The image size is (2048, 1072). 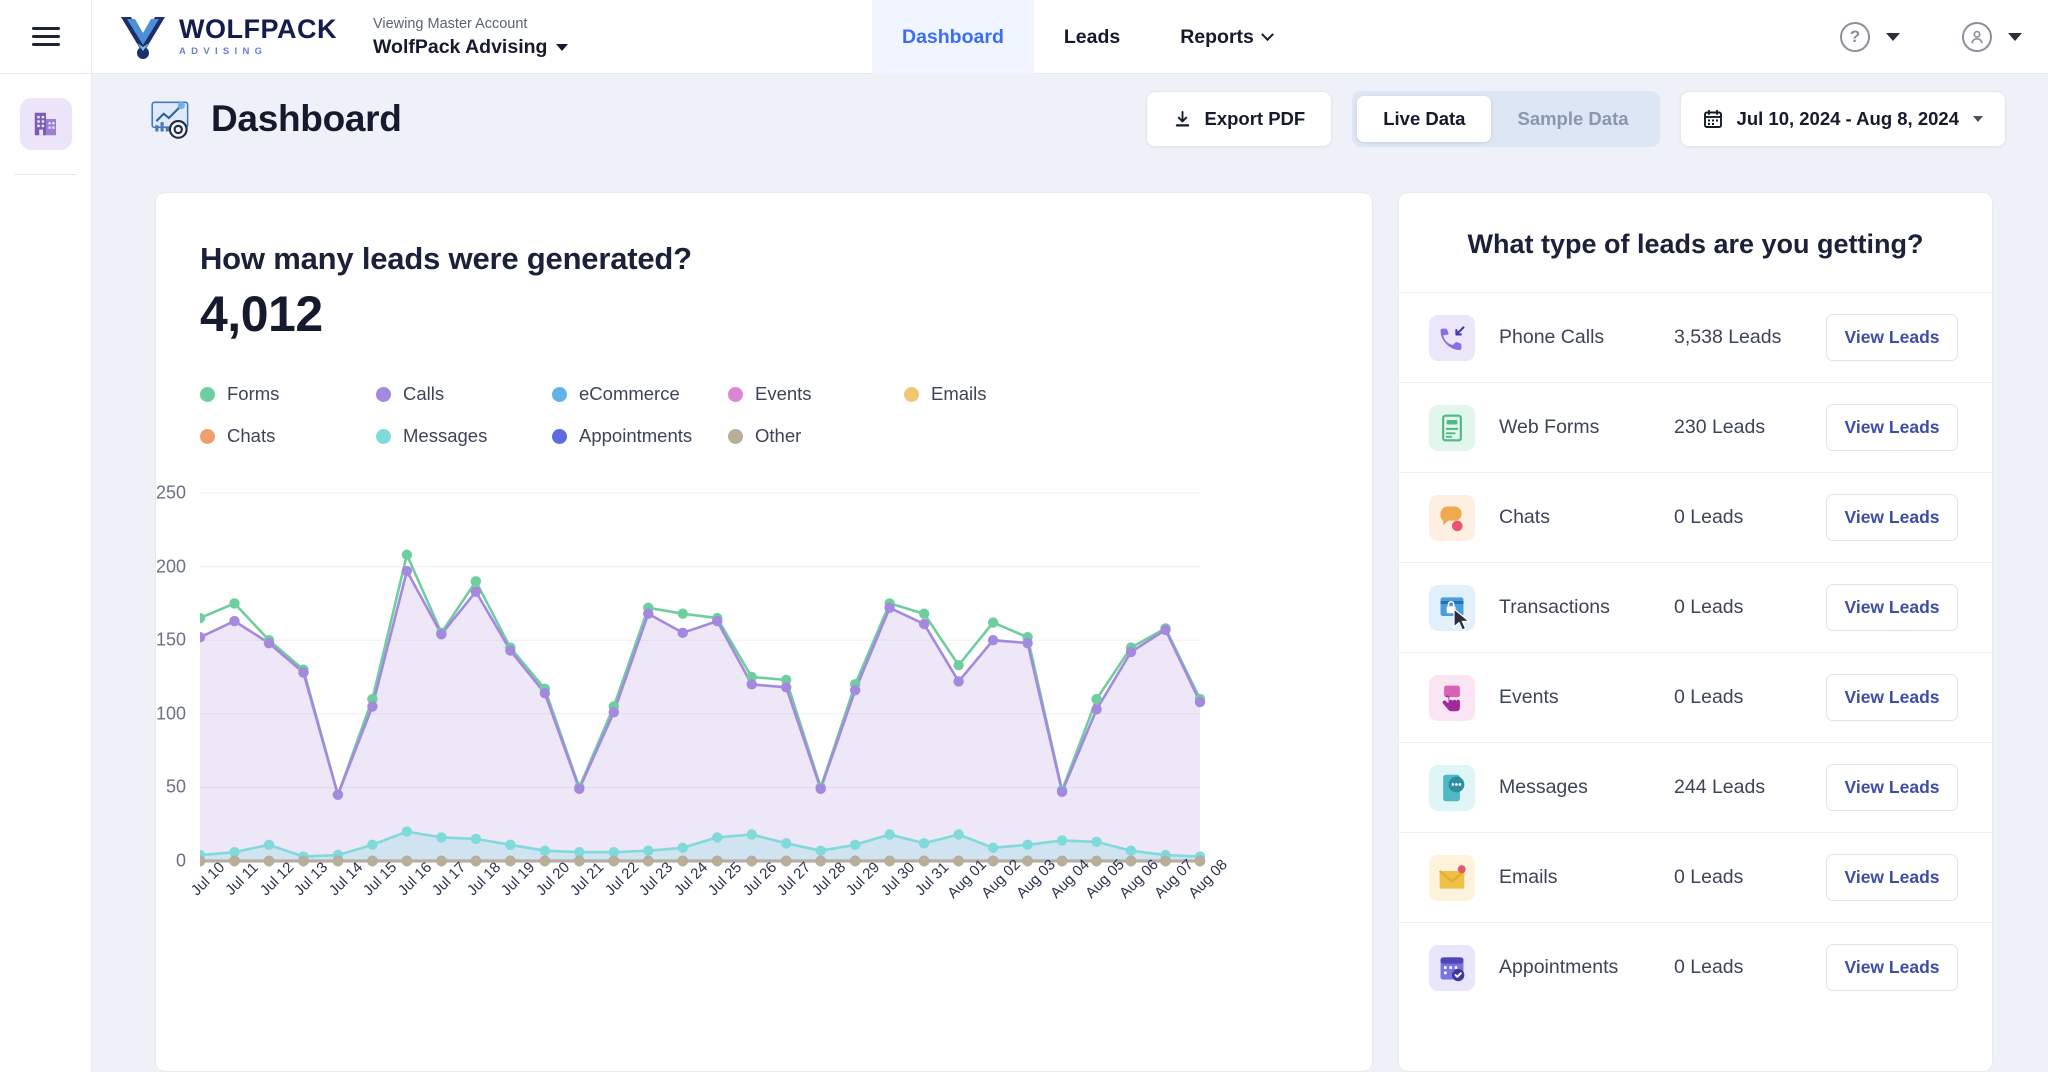 I want to click on date-range-picker: Jul 10, 2024 - Aug 8, 2024, so click(x=1842, y=119).